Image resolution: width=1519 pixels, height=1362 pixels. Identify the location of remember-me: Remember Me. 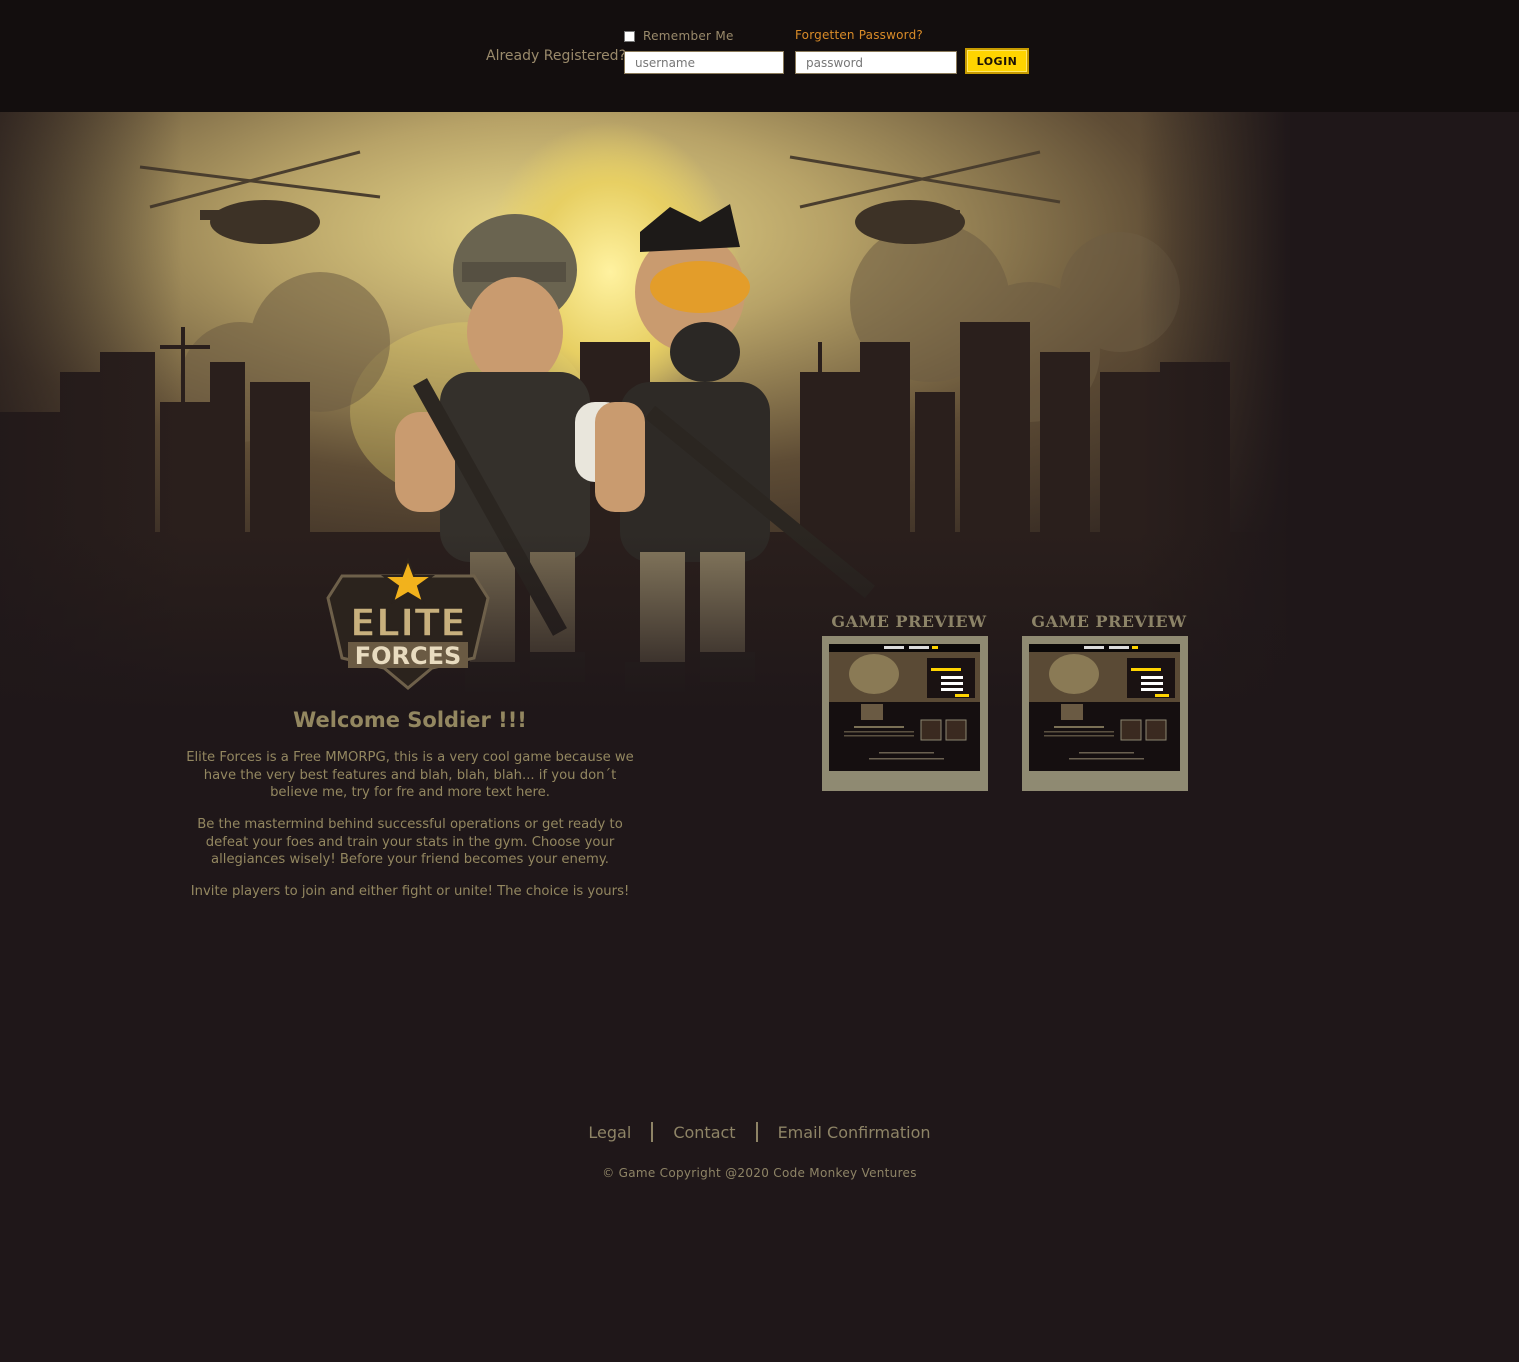
(679, 36).